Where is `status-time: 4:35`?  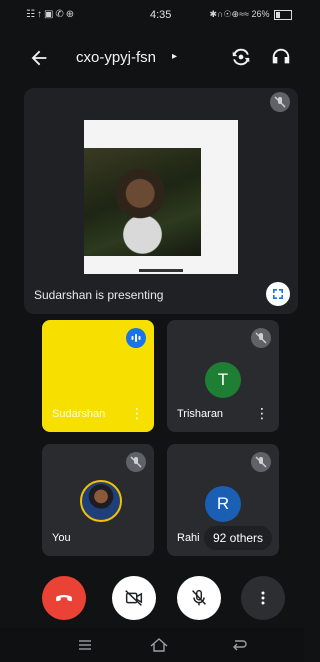
status-time: 4:35 is located at coordinates (161, 15).